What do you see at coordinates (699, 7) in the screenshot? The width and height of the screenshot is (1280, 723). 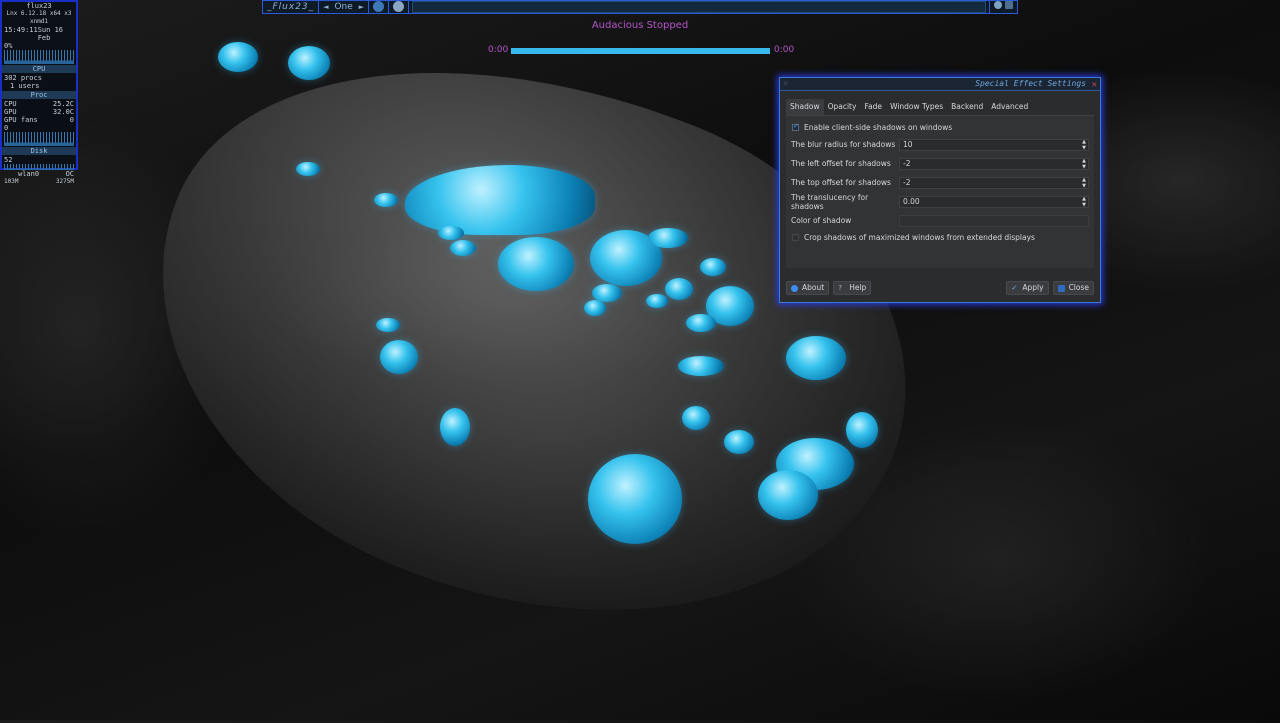 I see `iconbar` at bounding box center [699, 7].